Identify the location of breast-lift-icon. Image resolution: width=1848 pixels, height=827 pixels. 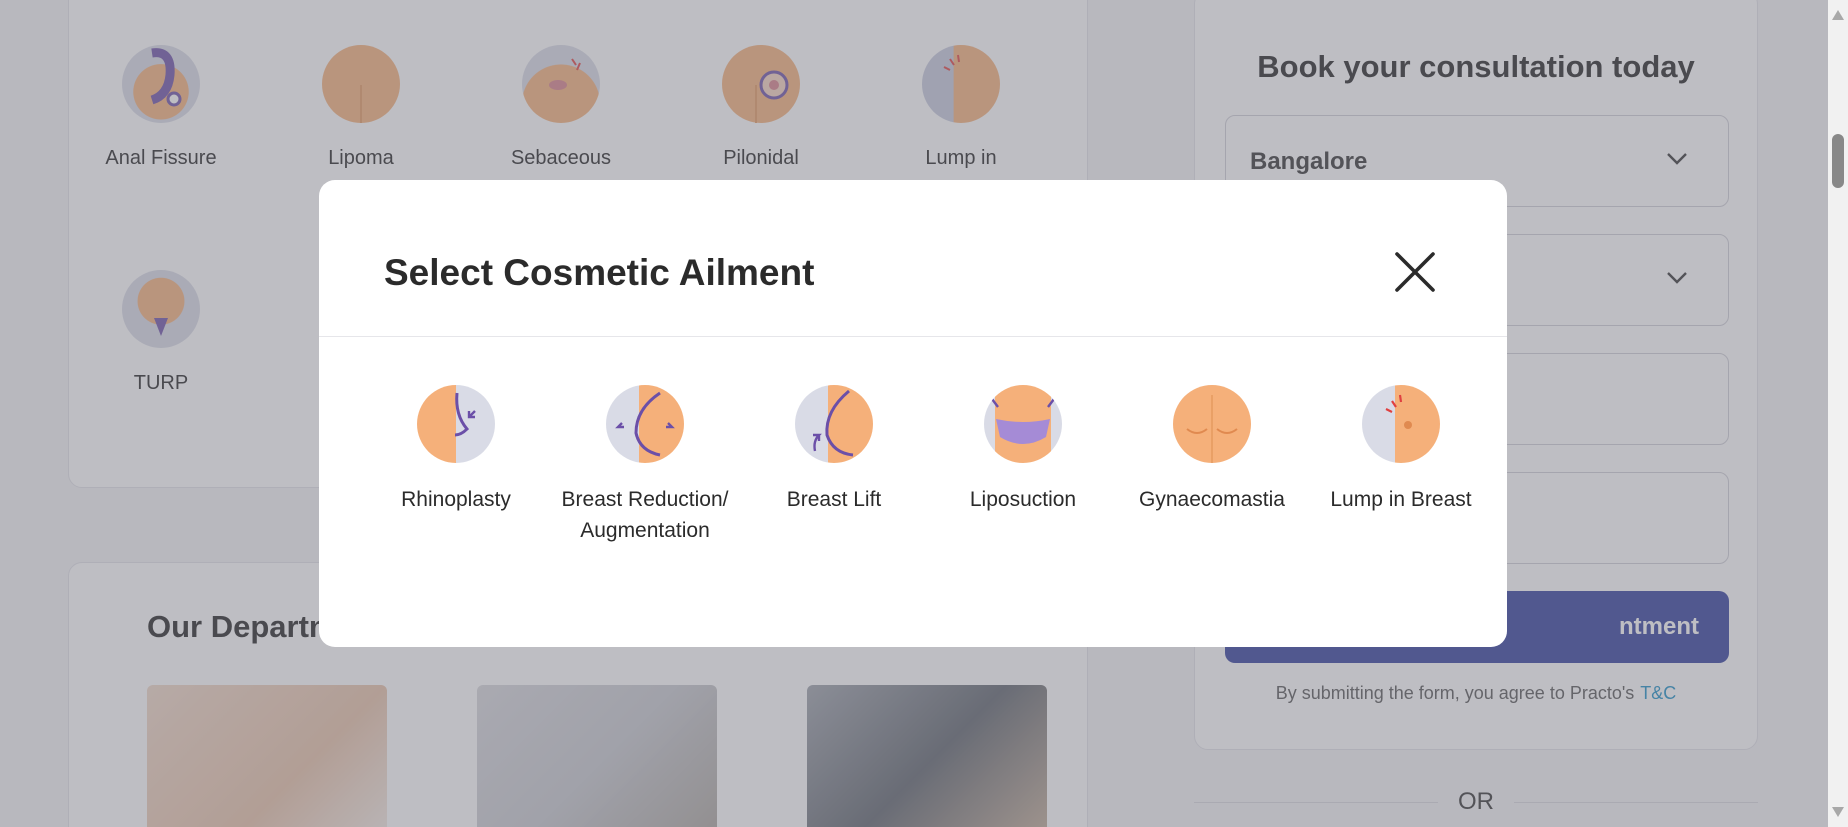
(834, 424).